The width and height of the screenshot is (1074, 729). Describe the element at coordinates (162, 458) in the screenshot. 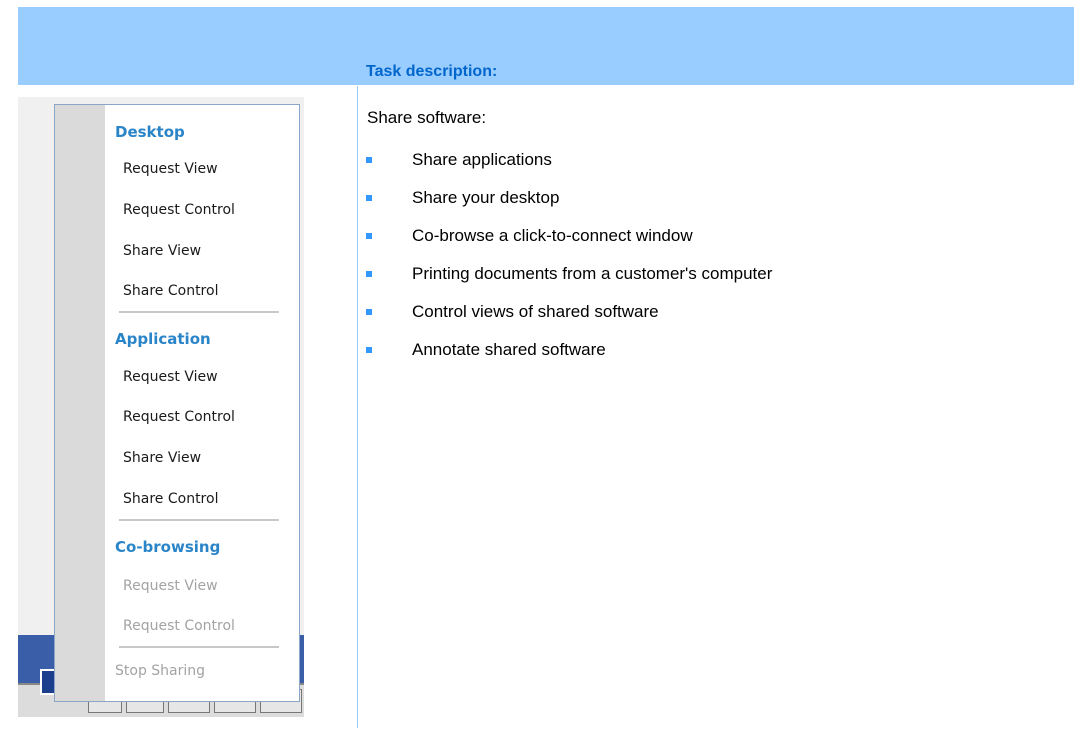

I see `menu-item-app-share-view: Share View` at that location.